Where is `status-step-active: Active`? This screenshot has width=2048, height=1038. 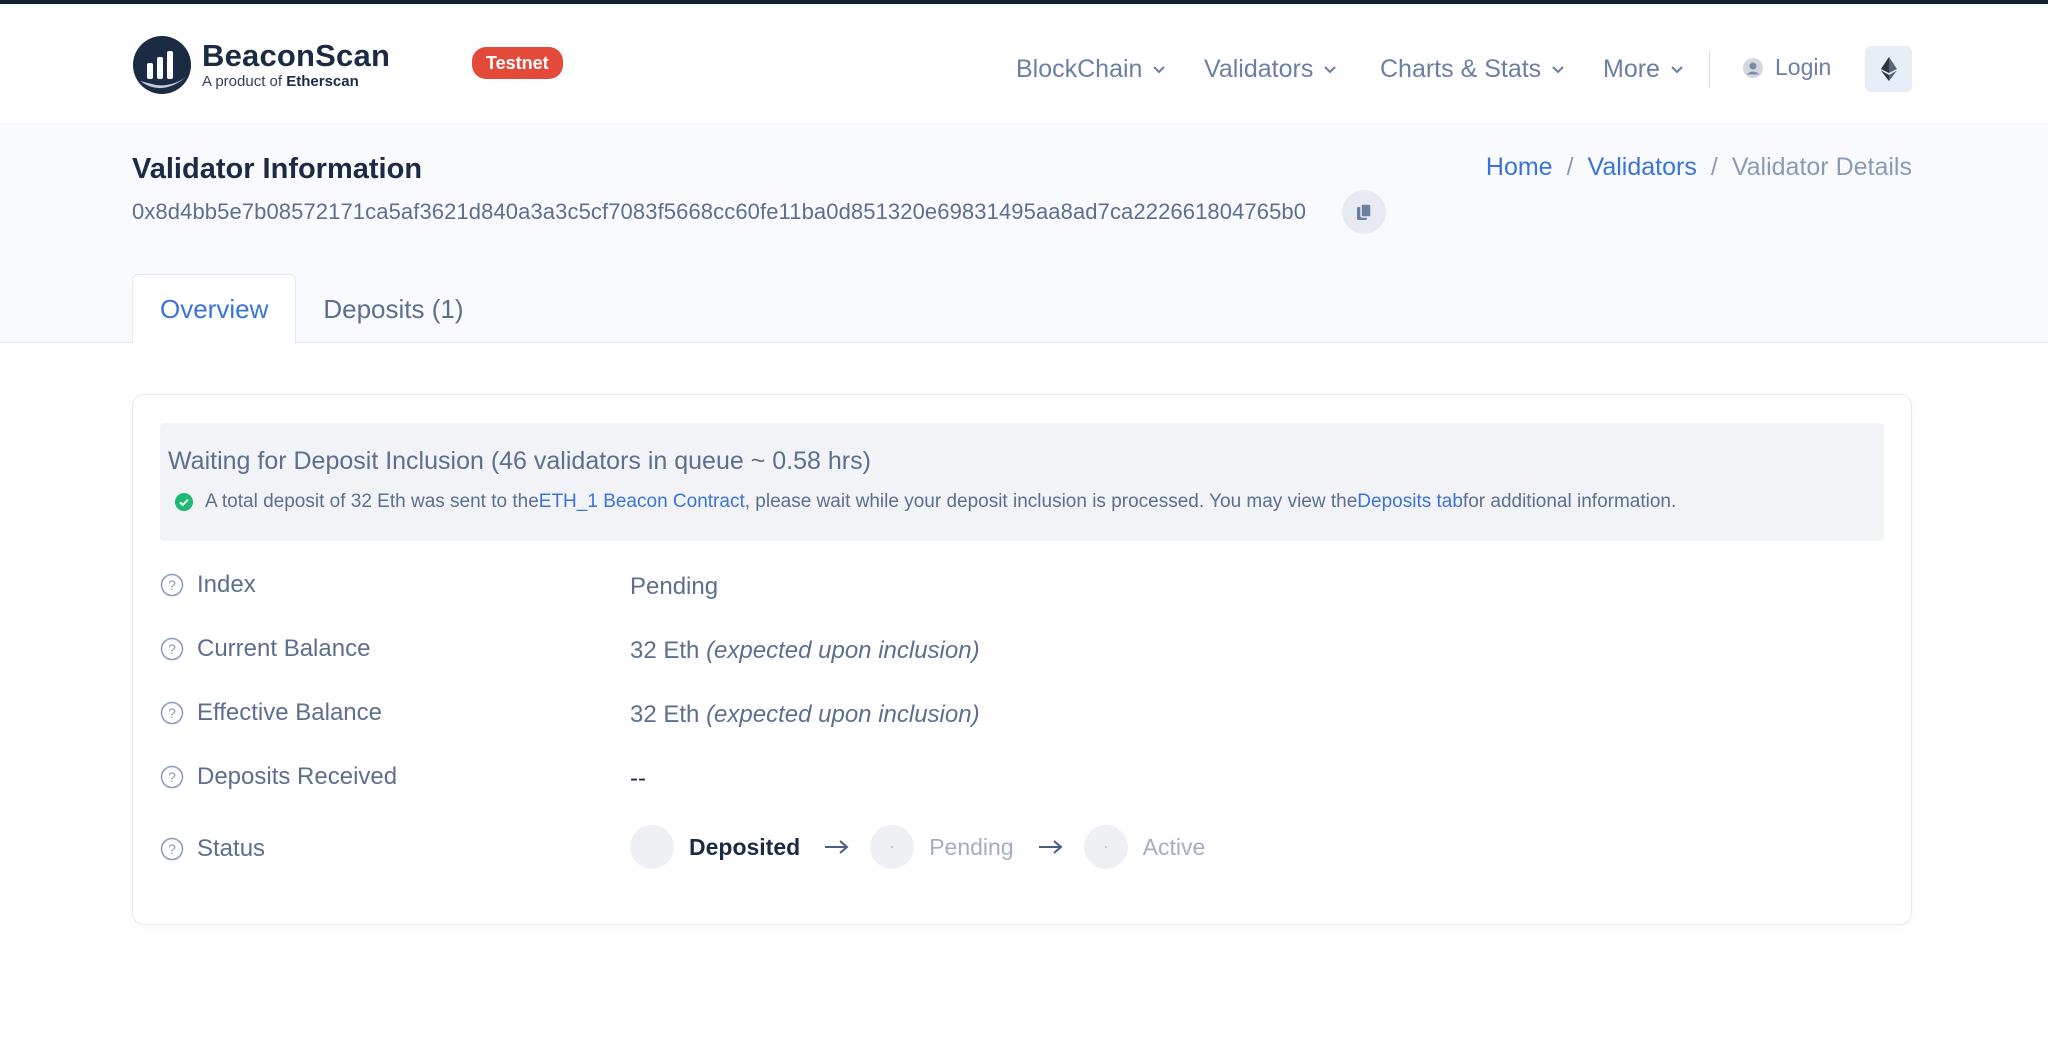
status-step-active: Active is located at coordinates (1174, 846).